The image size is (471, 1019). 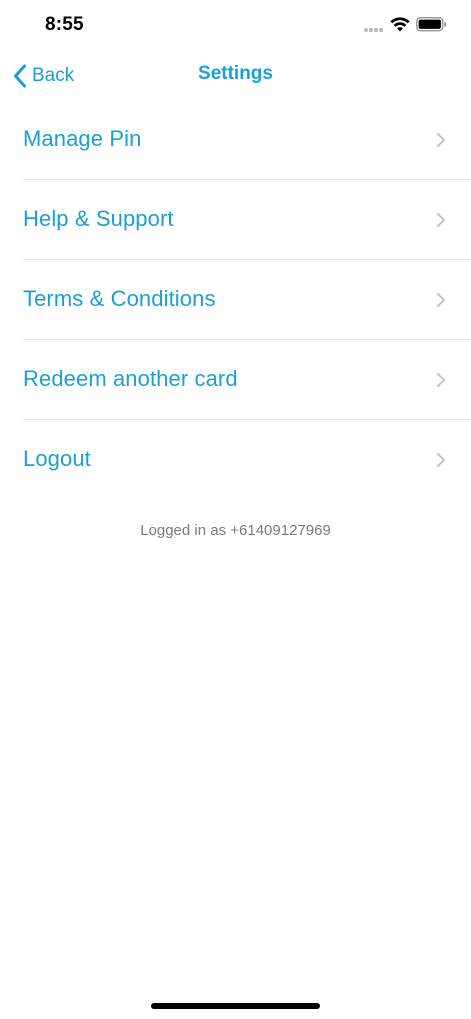 I want to click on logged-in-text: Logged in as +61409127969, so click(x=235, y=530).